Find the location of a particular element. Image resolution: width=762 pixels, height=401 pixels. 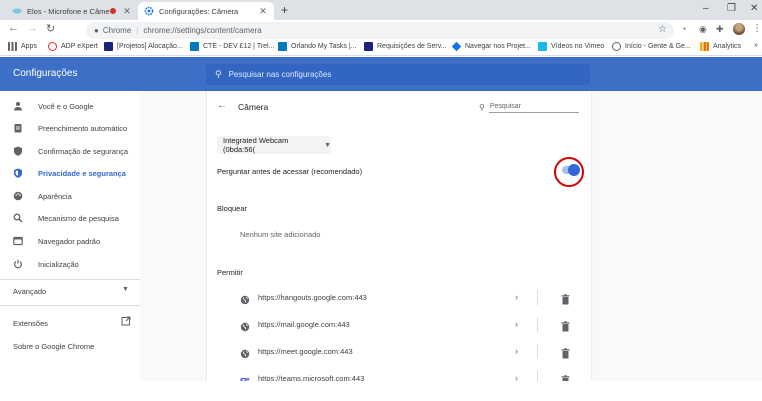

sidebar-item-you-and-google: Você e o Google is located at coordinates (70, 106).